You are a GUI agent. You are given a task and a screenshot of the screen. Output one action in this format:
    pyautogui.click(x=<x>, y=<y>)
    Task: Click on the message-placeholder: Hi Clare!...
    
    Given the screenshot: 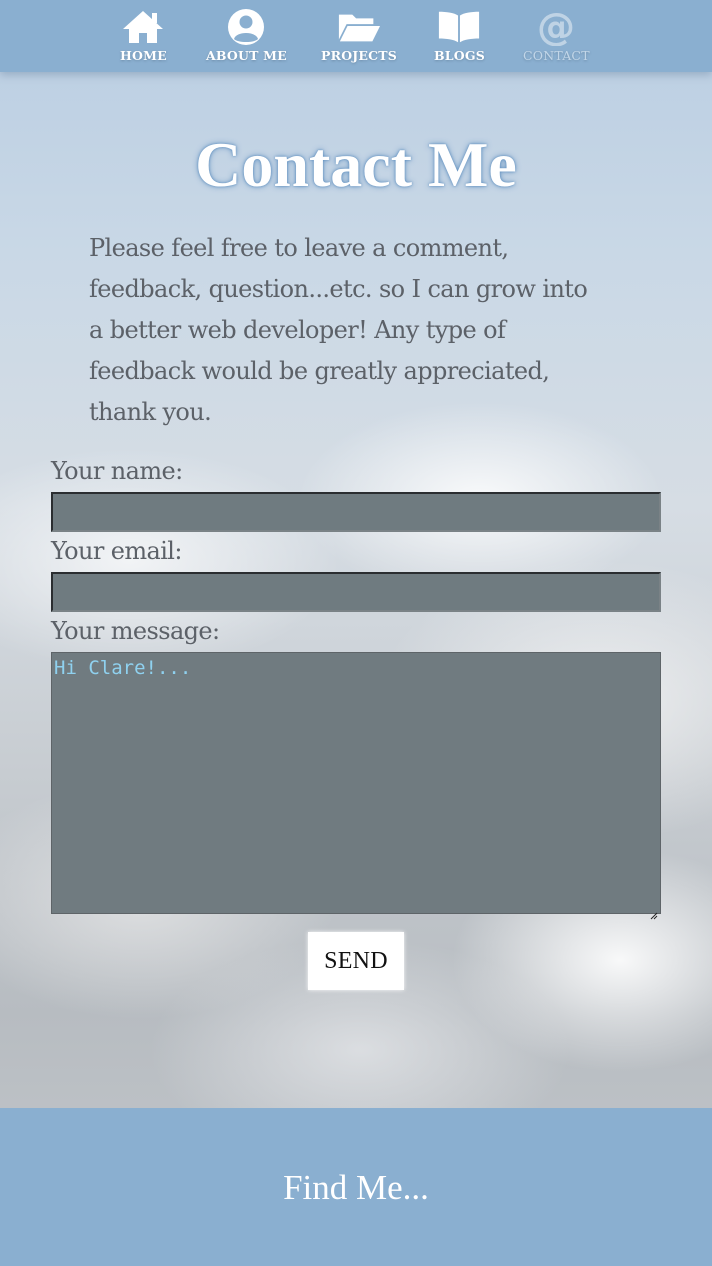 What is the action you would take?
    pyautogui.click(x=123, y=668)
    